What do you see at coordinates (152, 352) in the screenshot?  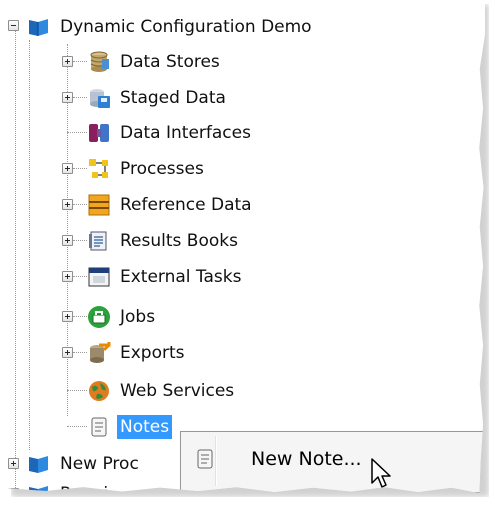 I see `tree-node-label: Exports` at bounding box center [152, 352].